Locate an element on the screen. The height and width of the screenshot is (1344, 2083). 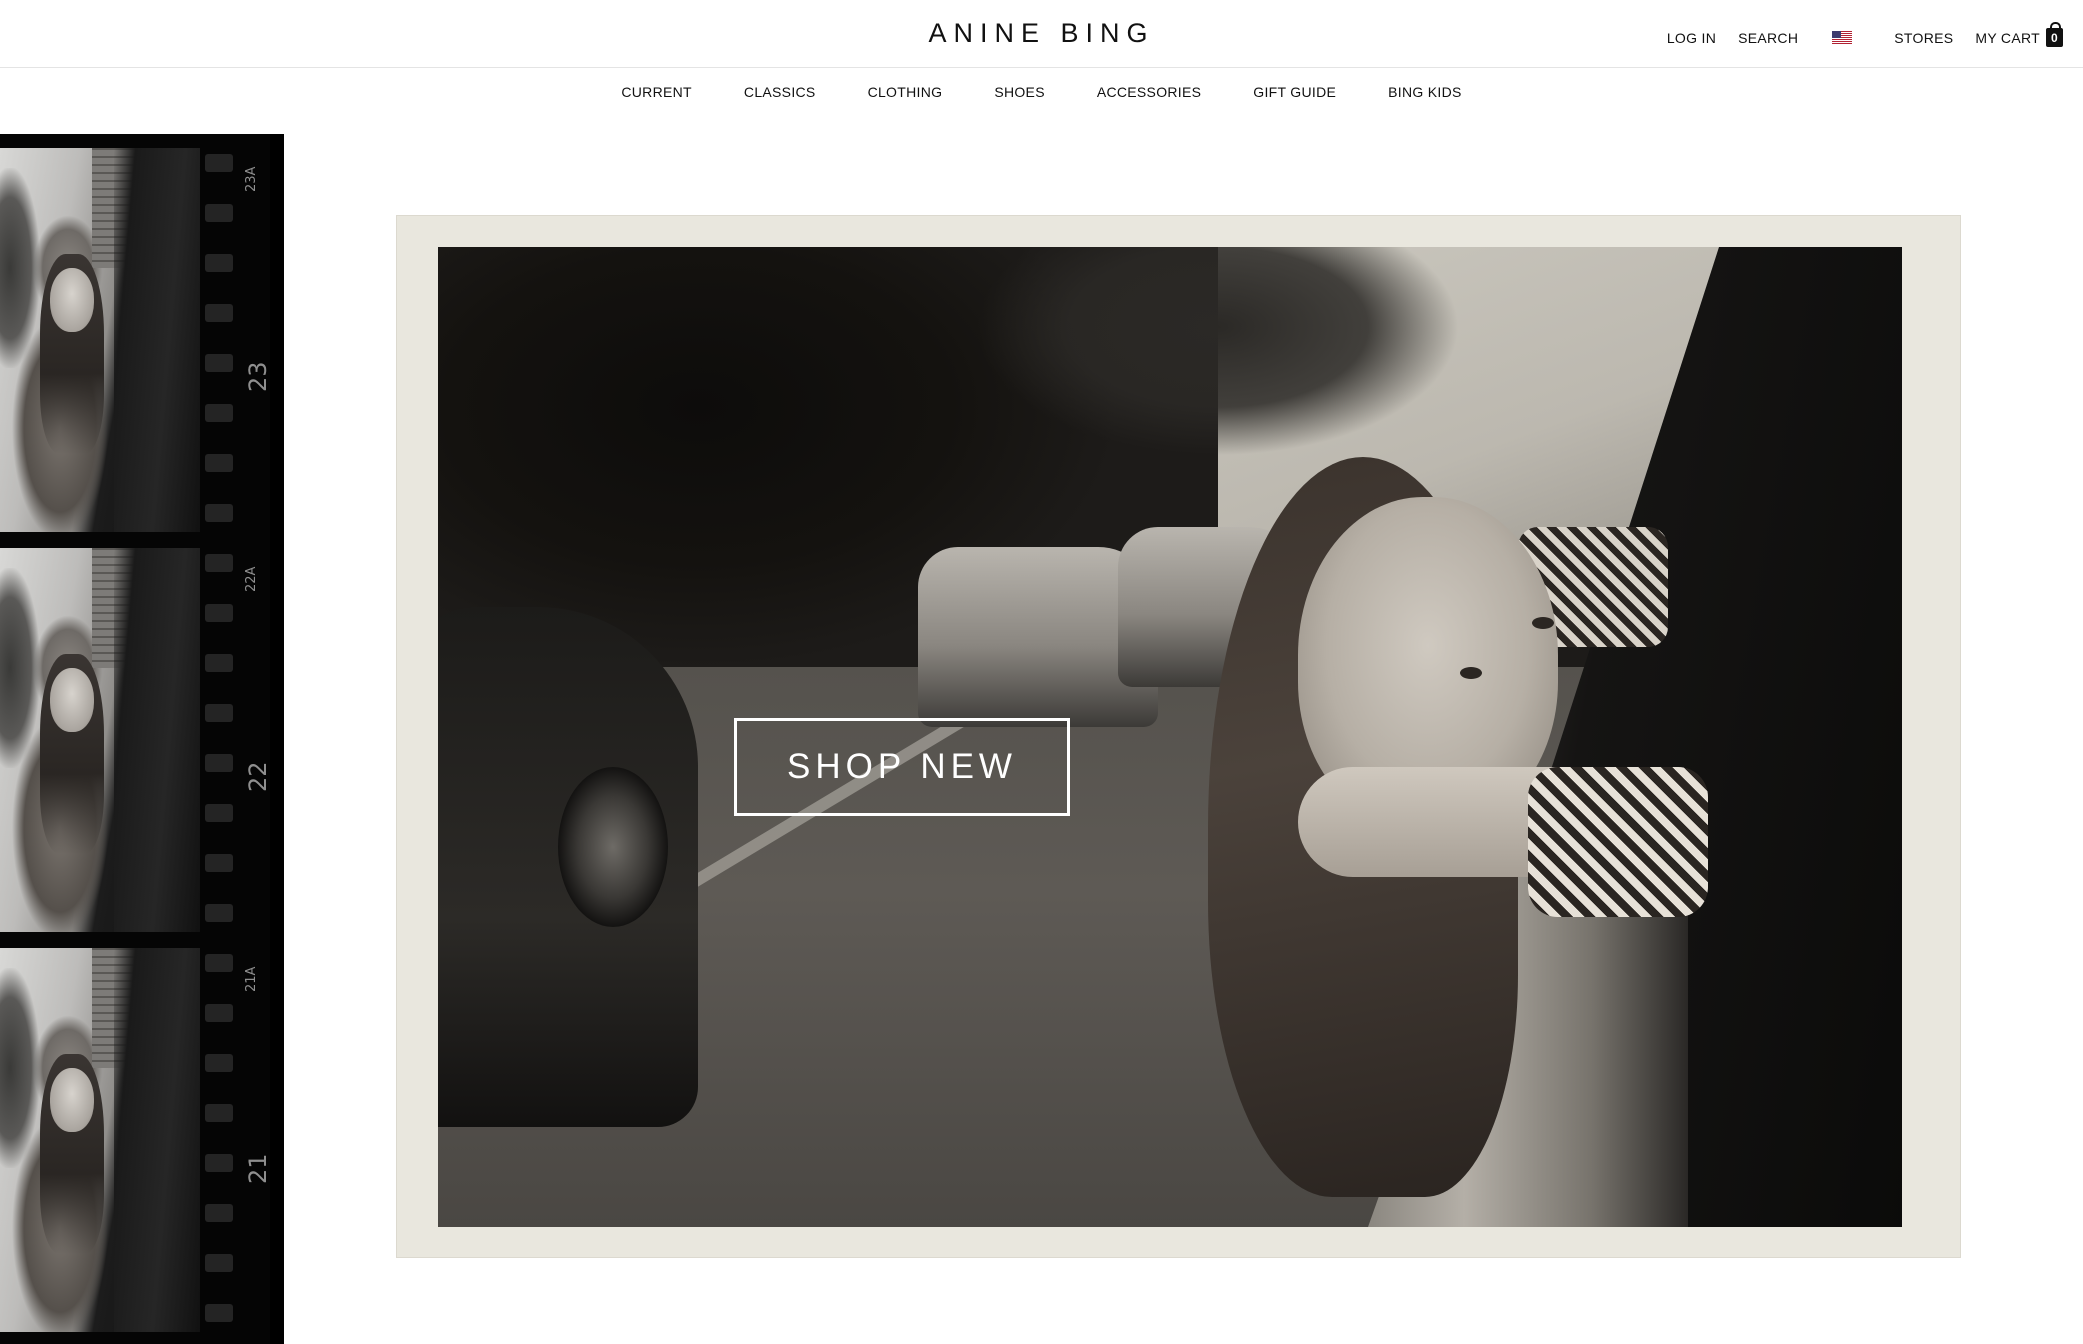
nav-shoes: SHOES is located at coordinates (1019, 92).